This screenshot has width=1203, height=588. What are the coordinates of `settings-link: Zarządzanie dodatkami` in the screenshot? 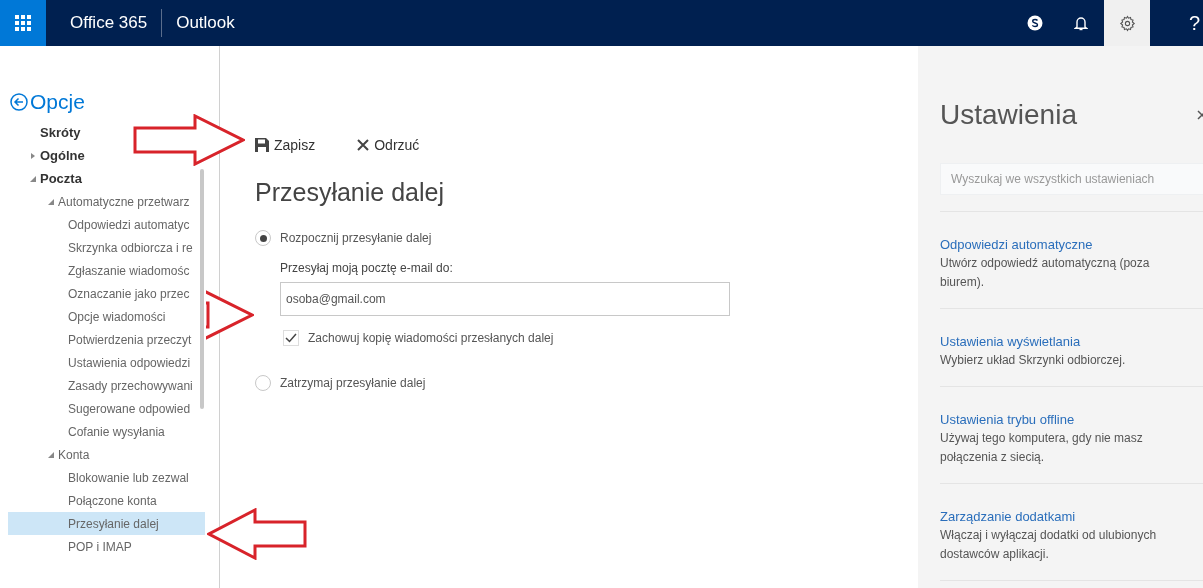 It's located at (1061, 517).